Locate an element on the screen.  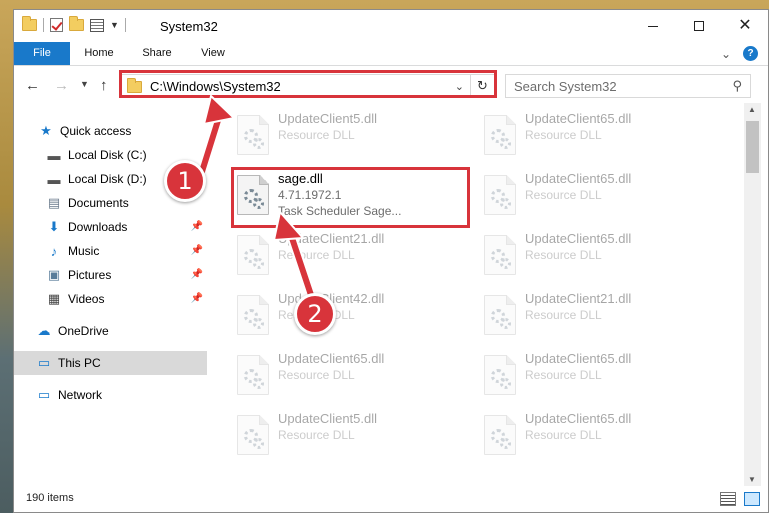
callout-badge-step-2: 2 is located at coordinates (315, 314).